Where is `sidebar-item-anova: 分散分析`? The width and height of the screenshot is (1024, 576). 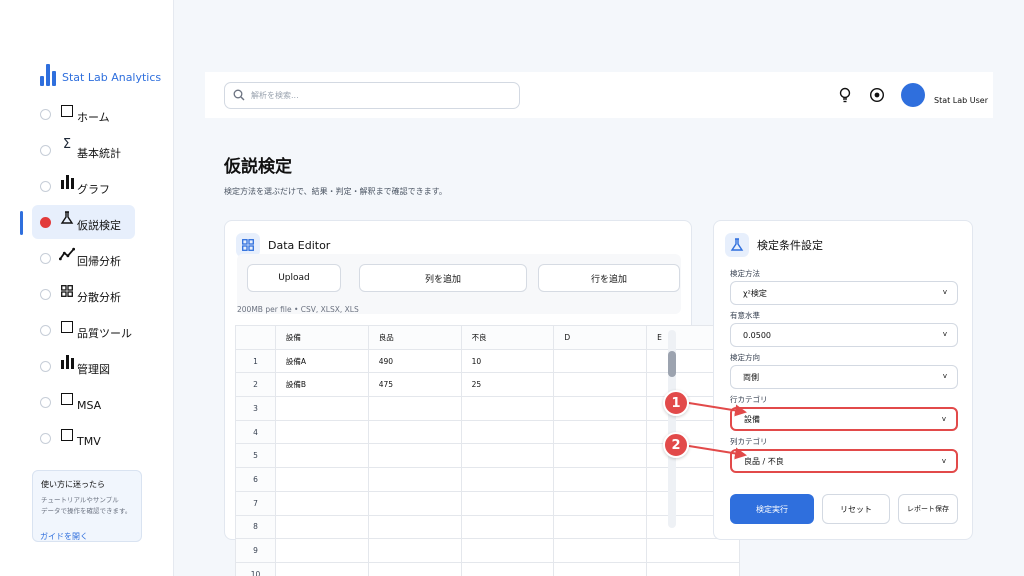 sidebar-item-anova: 分散分析 is located at coordinates (87, 294).